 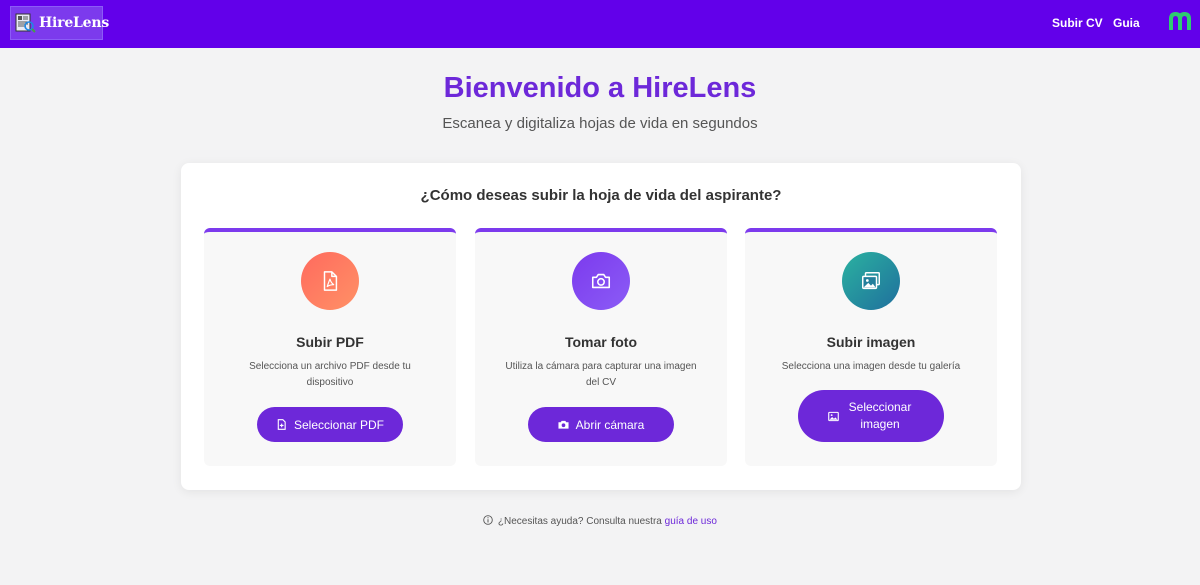 I want to click on file-plus-icon, so click(x=281, y=424).